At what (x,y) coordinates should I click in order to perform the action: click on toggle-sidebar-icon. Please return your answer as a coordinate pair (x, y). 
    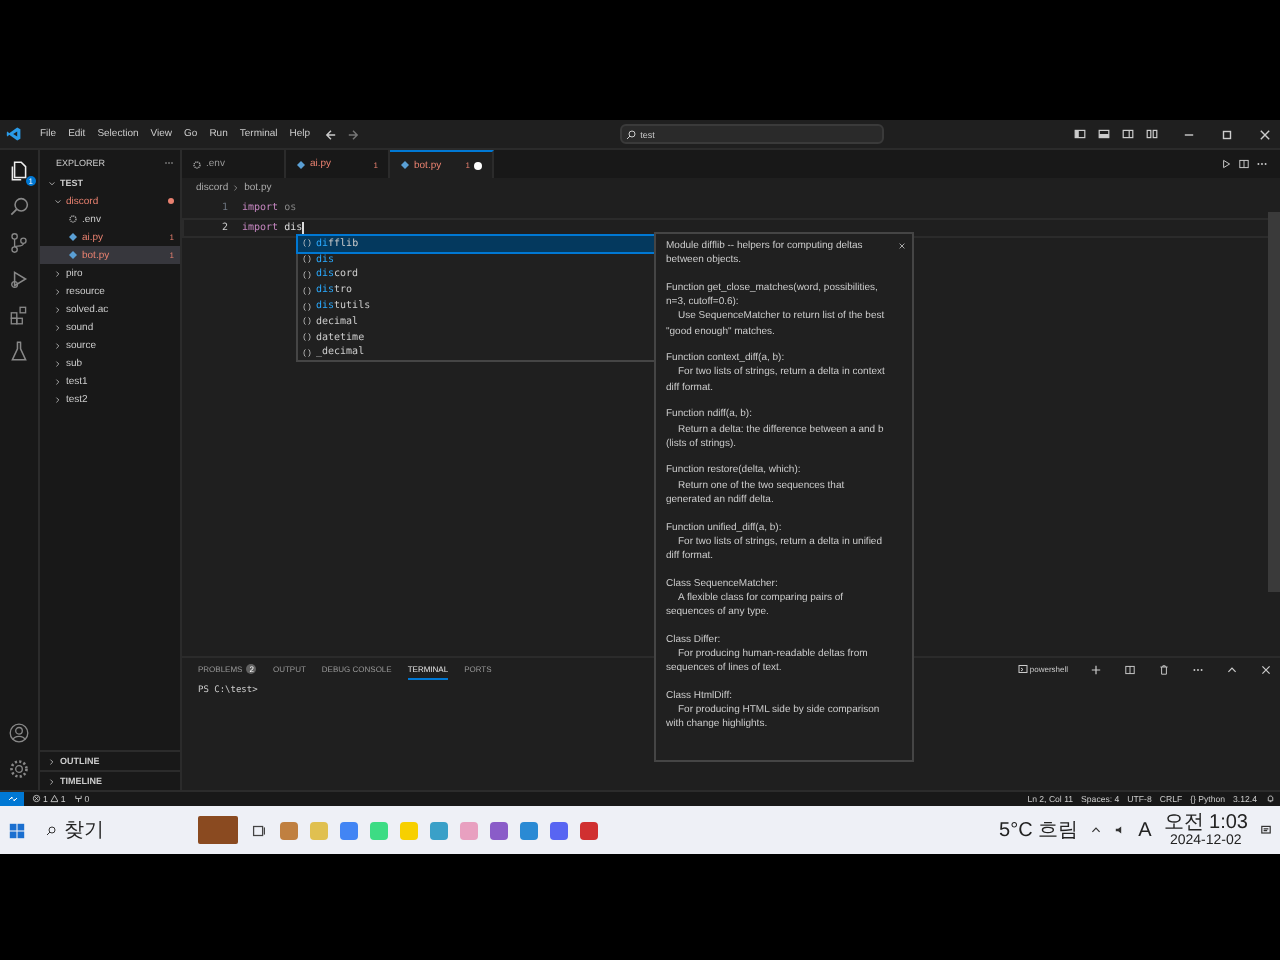
    Looking at the image, I should click on (1080, 134).